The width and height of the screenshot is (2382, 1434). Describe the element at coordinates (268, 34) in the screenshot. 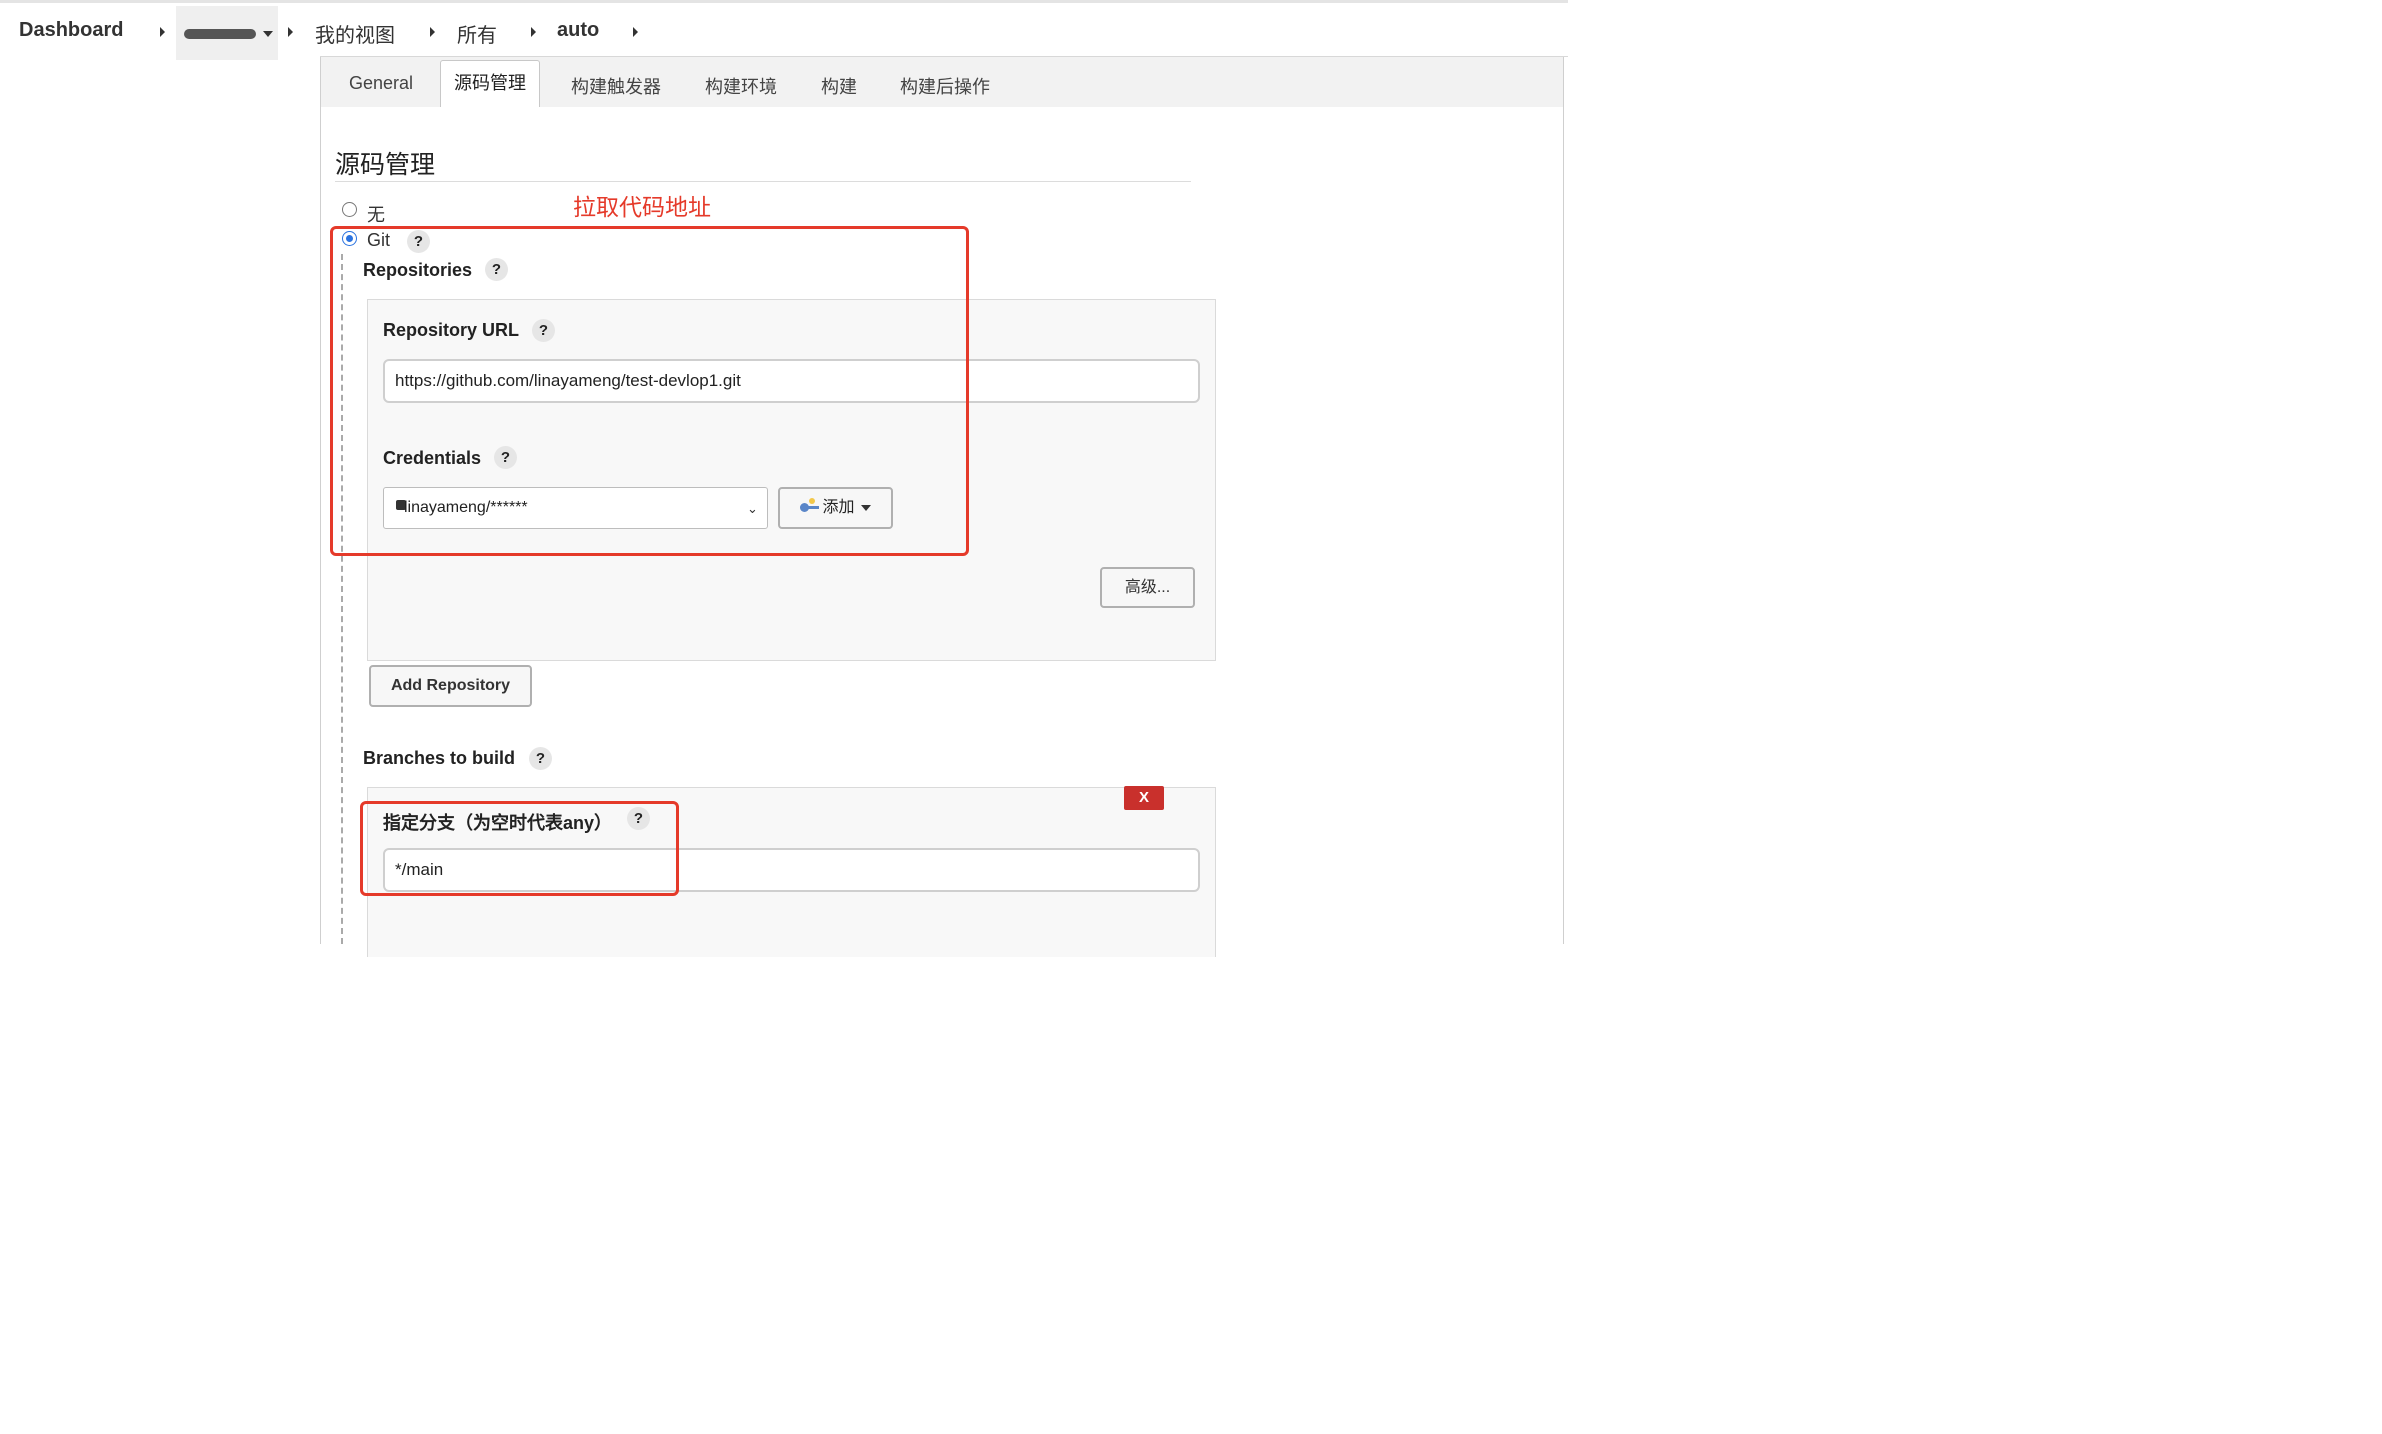

I see `chevron-down-icon` at that location.